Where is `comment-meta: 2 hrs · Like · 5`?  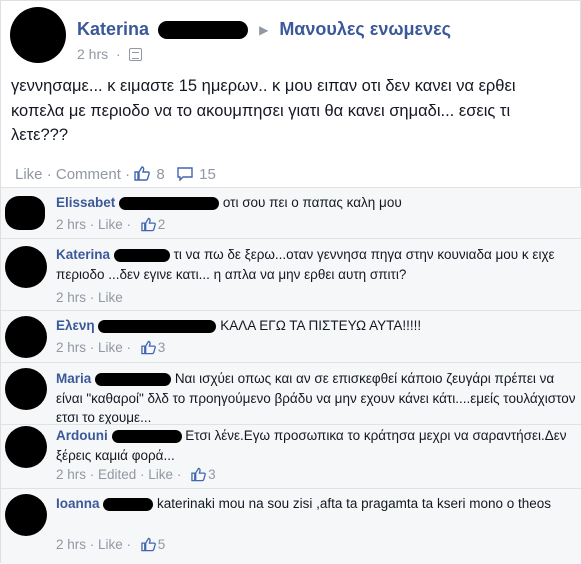 comment-meta: 2 hrs · Like · 5 is located at coordinates (111, 544).